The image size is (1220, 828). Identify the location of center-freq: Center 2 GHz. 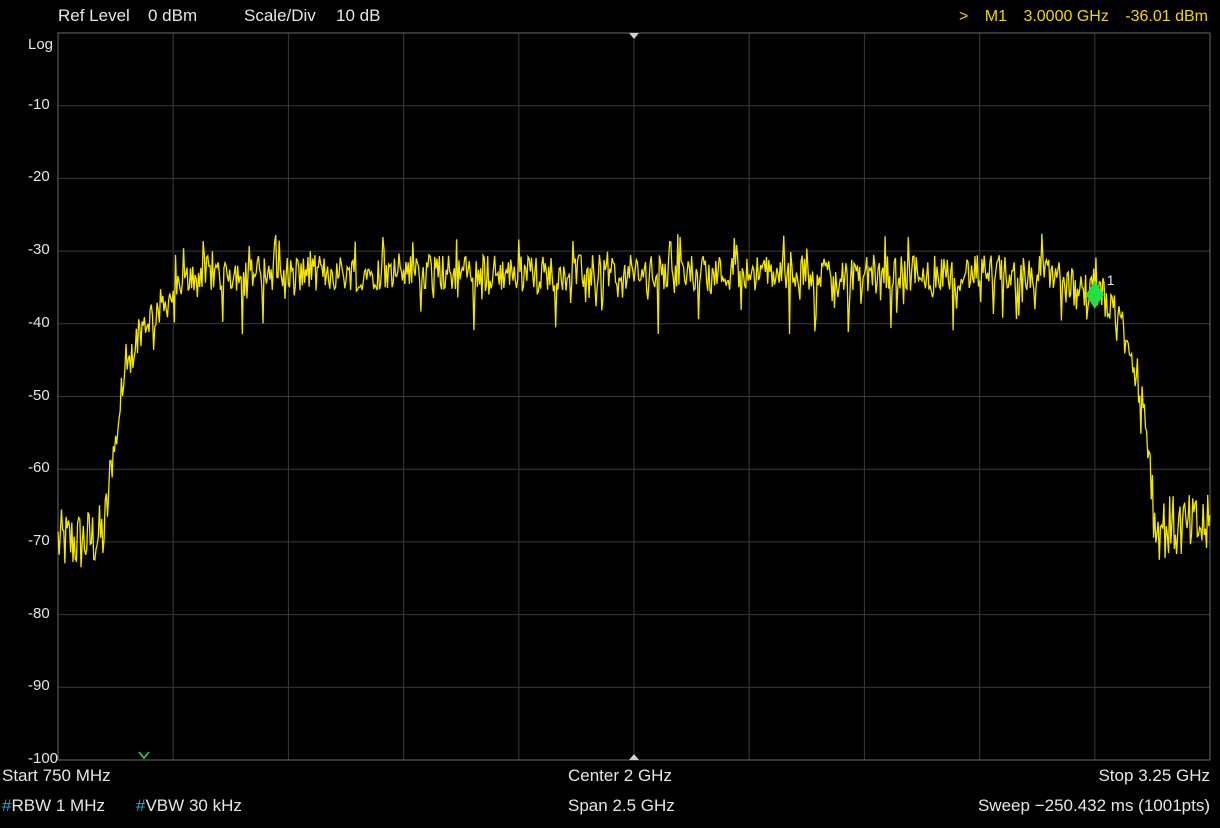
(620, 776).